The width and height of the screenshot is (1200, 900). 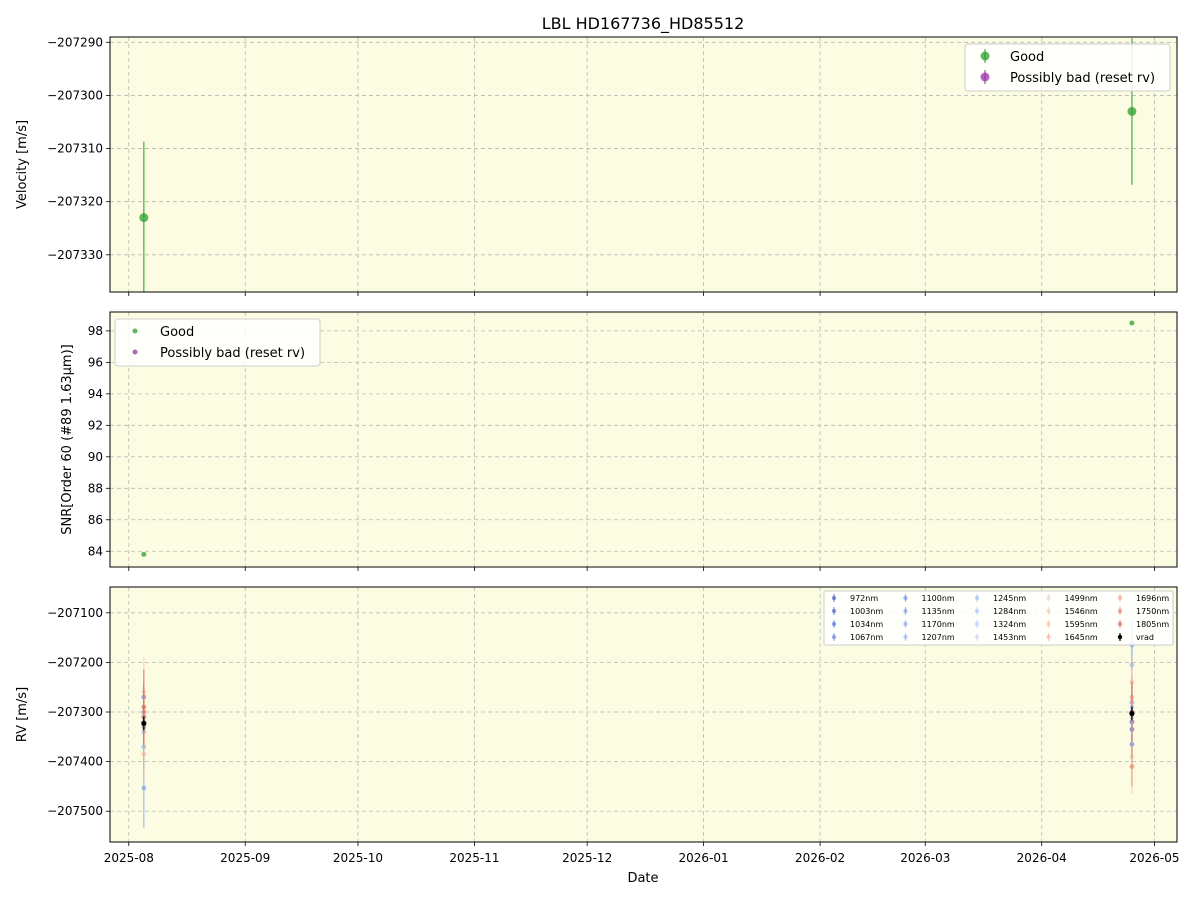 What do you see at coordinates (704, 858) in the screenshot?
I see `x-tick-label: 2026-01` at bounding box center [704, 858].